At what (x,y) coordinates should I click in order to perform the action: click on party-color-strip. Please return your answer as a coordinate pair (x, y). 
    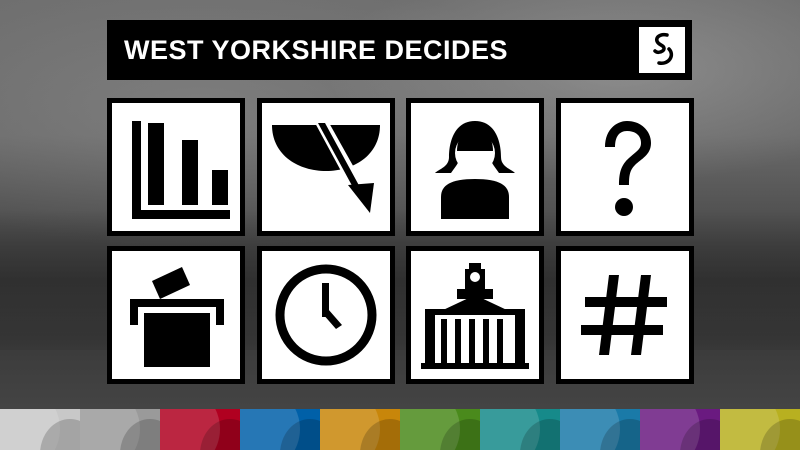
    Looking at the image, I should click on (400, 429).